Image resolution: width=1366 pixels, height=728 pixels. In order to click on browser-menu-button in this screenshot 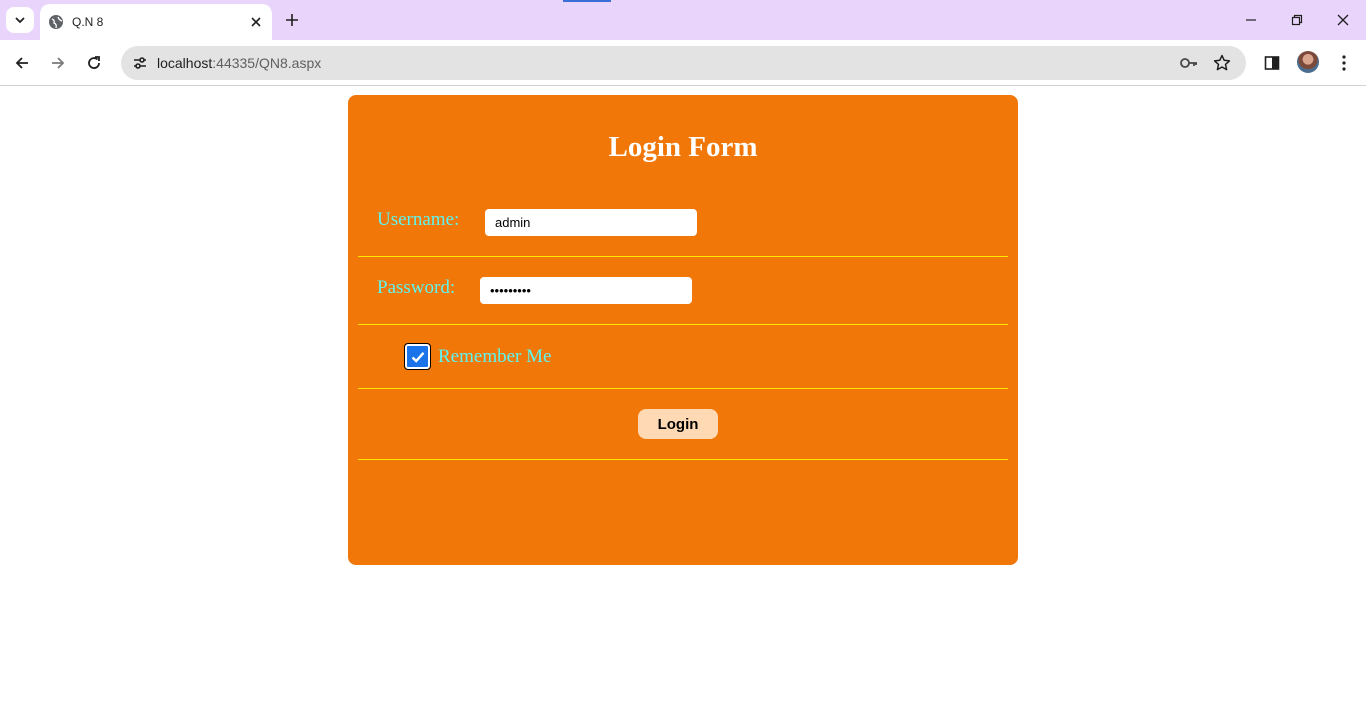, I will do `click(1344, 63)`.